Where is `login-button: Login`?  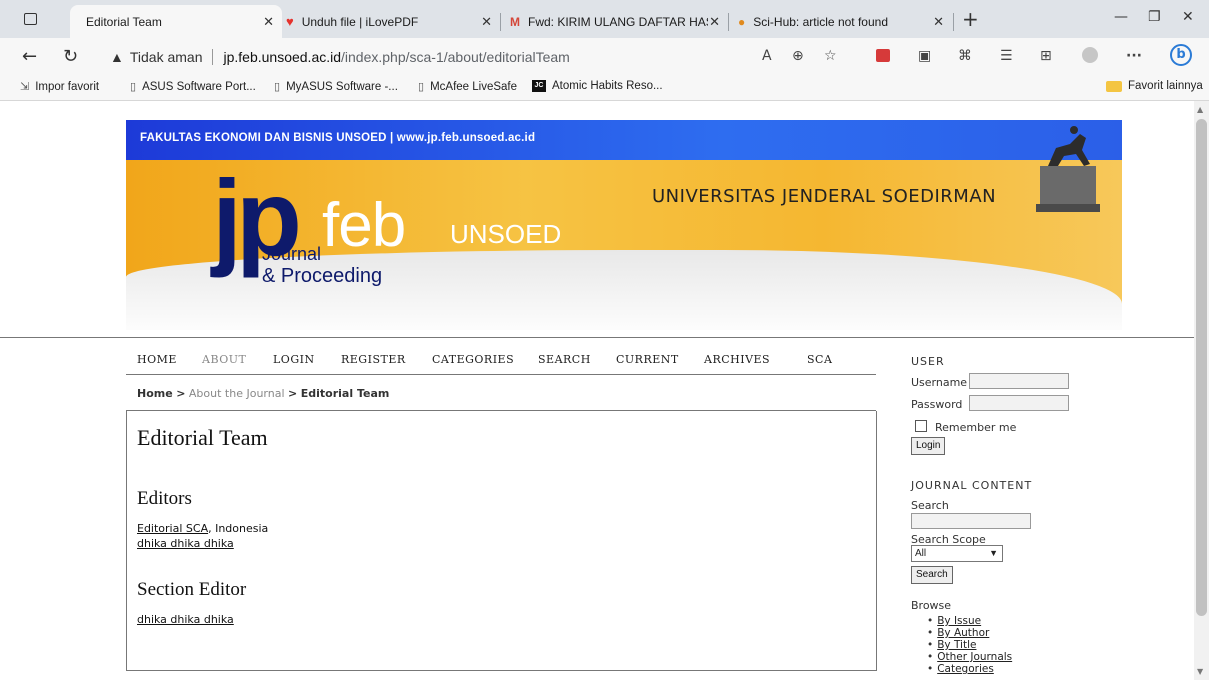
login-button: Login is located at coordinates (928, 446).